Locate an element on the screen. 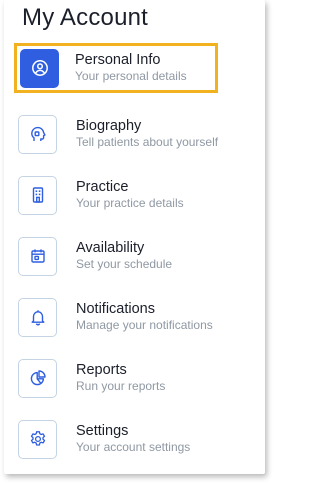 The height and width of the screenshot is (488, 320). menu-item-label: Reports is located at coordinates (101, 370).